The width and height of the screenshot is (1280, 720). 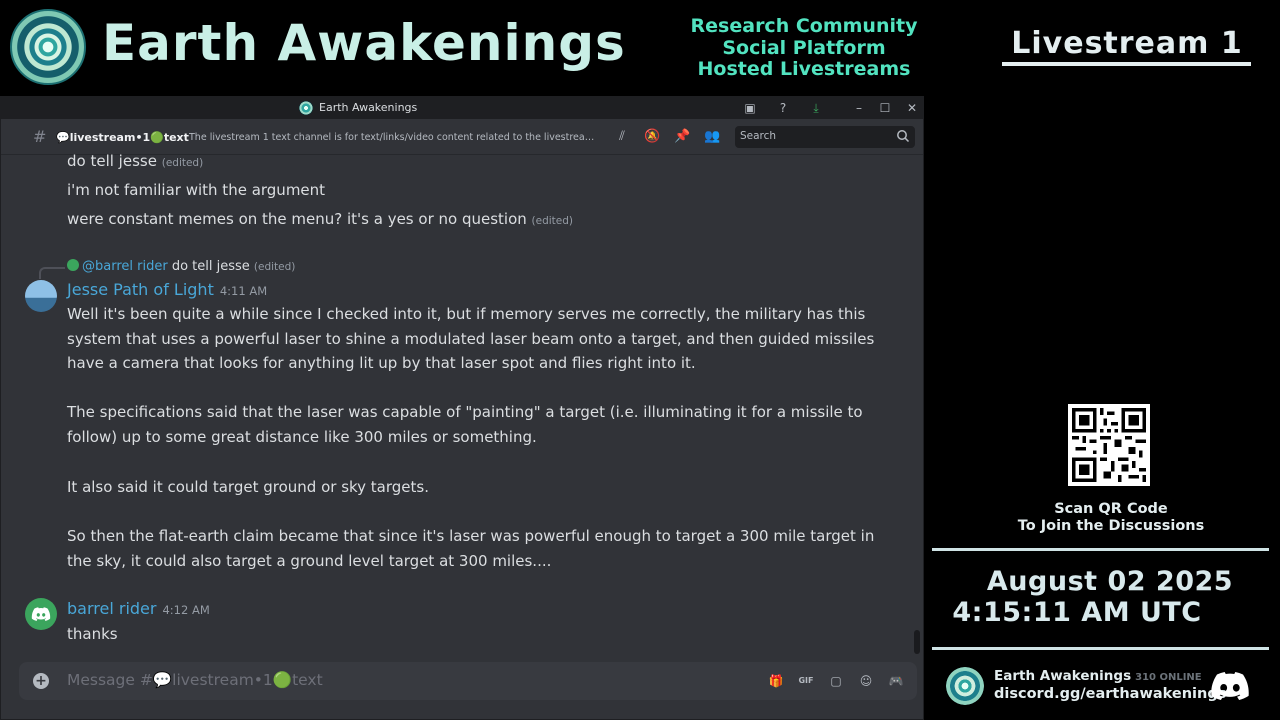 What do you see at coordinates (52, 273) in the screenshot?
I see `reply-spine` at bounding box center [52, 273].